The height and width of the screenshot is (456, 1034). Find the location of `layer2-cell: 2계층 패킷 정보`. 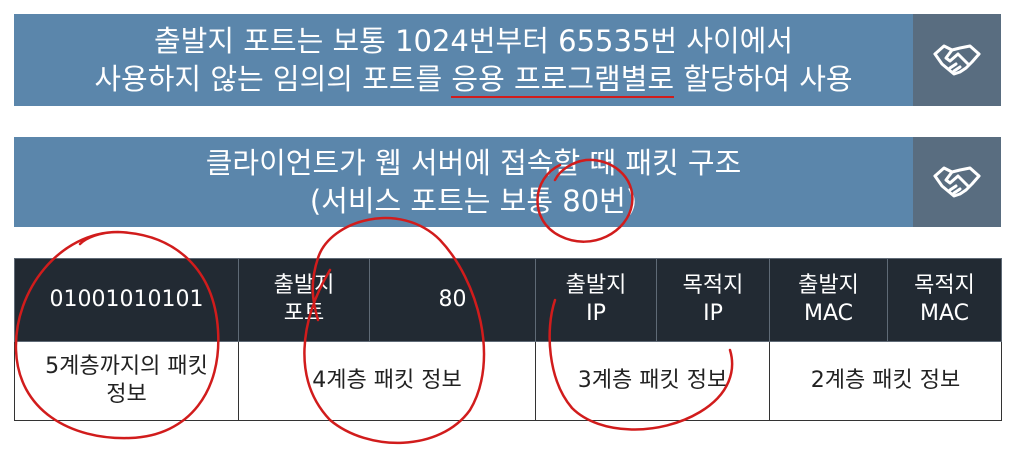

layer2-cell: 2계층 패킷 정보 is located at coordinates (885, 381).